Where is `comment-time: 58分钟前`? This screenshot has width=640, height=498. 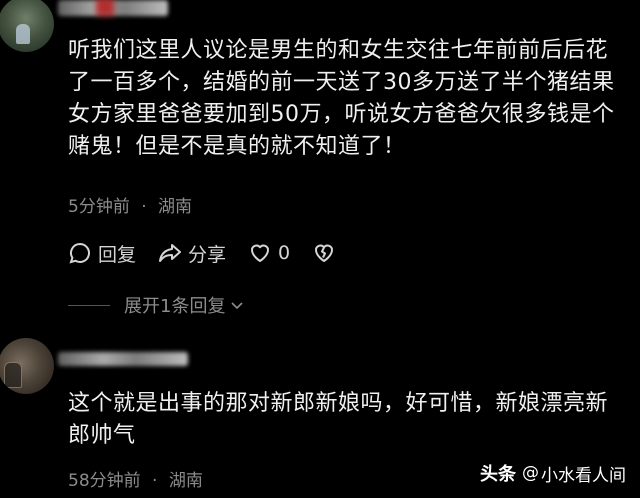 comment-time: 58分钟前 is located at coordinates (104, 481).